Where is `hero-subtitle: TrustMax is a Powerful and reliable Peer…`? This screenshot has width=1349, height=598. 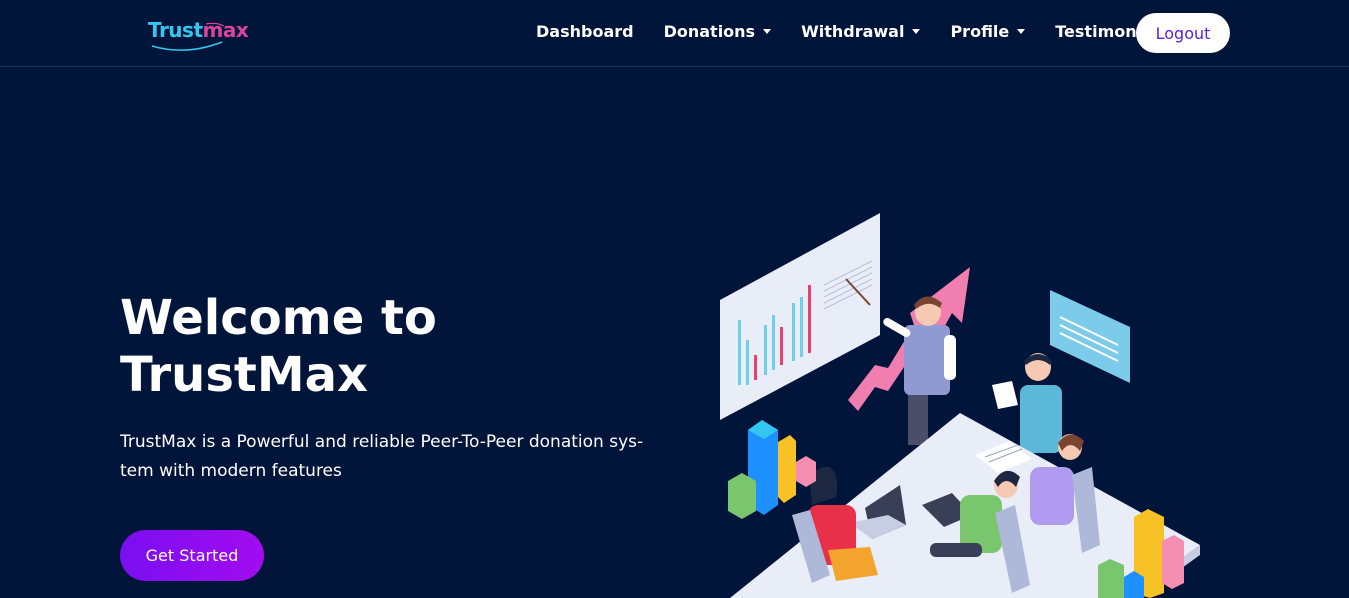
hero-subtitle: TrustMax is a Powerful and reliable Peer… is located at coordinates (382, 456).